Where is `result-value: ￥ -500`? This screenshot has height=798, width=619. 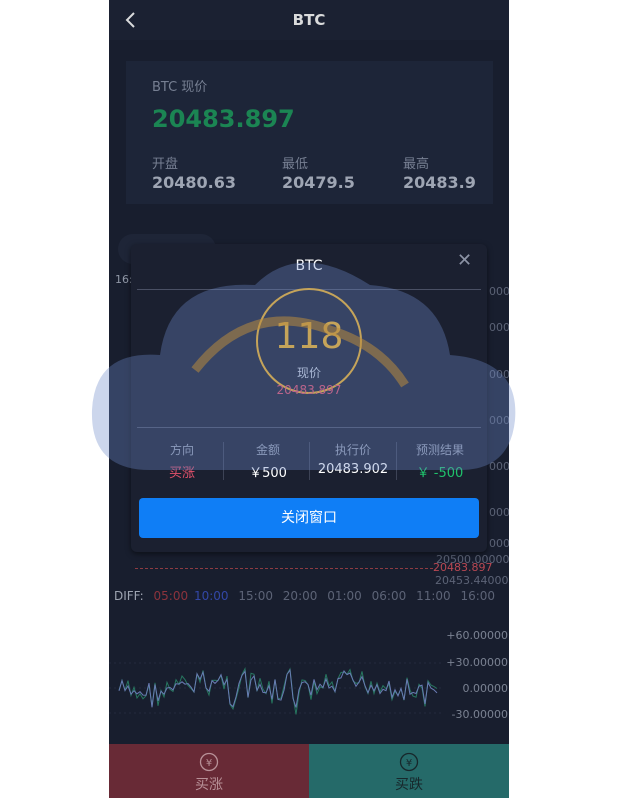
result-value: ￥ -500 is located at coordinates (440, 473).